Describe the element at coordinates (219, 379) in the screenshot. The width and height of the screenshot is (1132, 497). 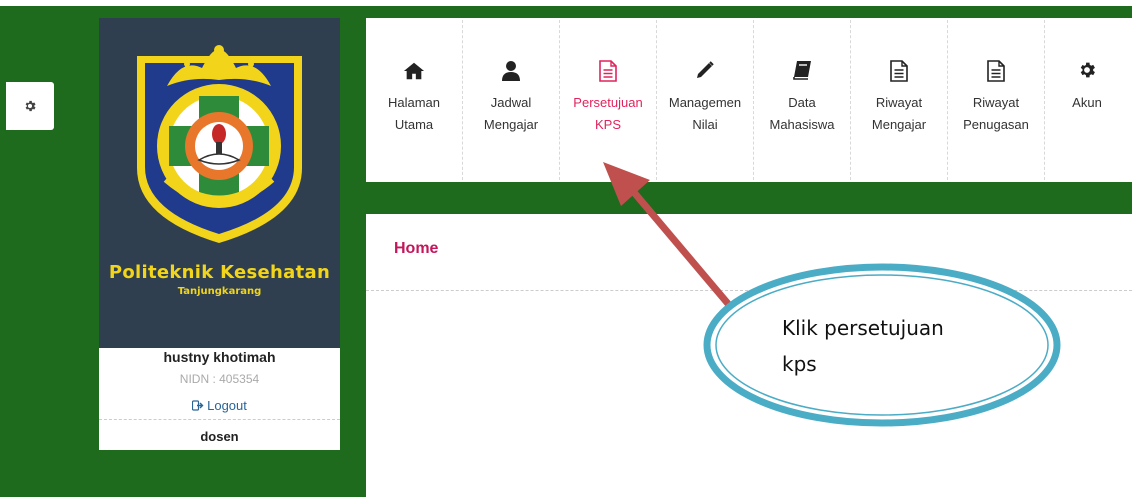
I see `nidn: NIDN : 405354` at that location.